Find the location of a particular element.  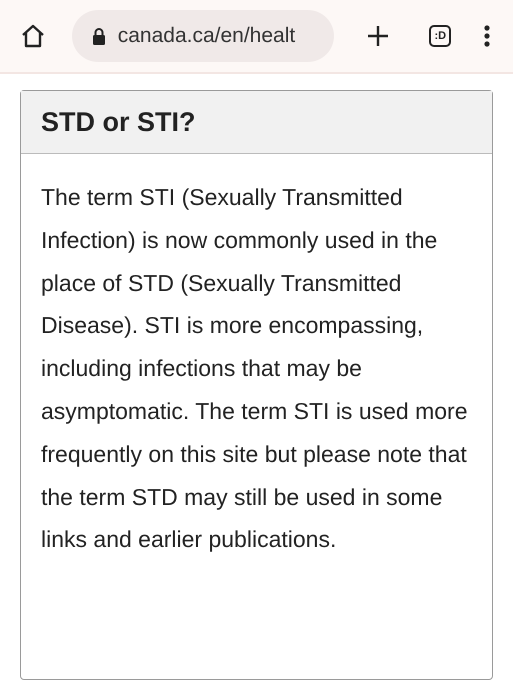

menu-icon is located at coordinates (487, 36).